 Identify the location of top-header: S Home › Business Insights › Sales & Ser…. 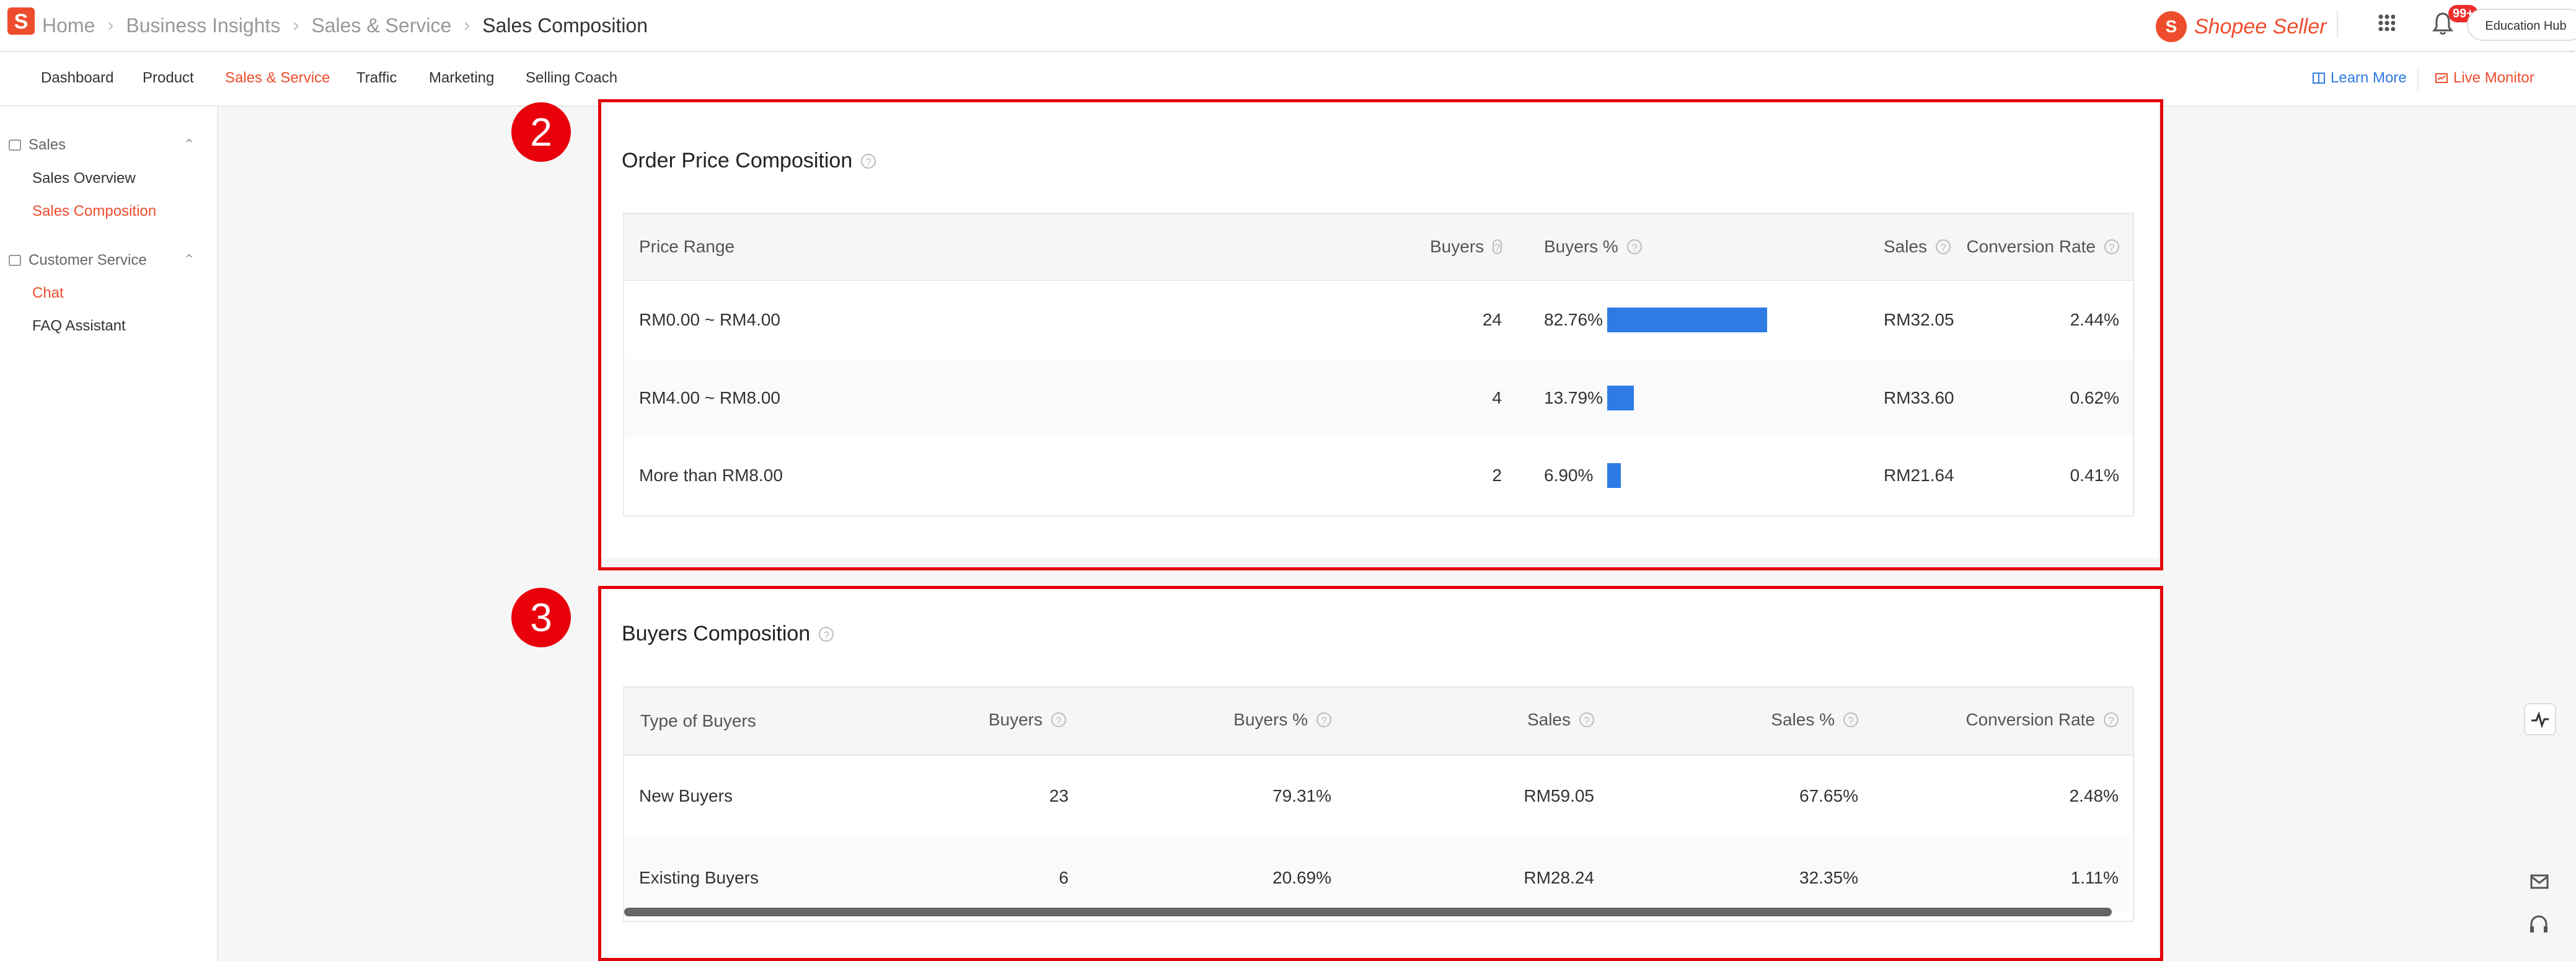
(1288, 26).